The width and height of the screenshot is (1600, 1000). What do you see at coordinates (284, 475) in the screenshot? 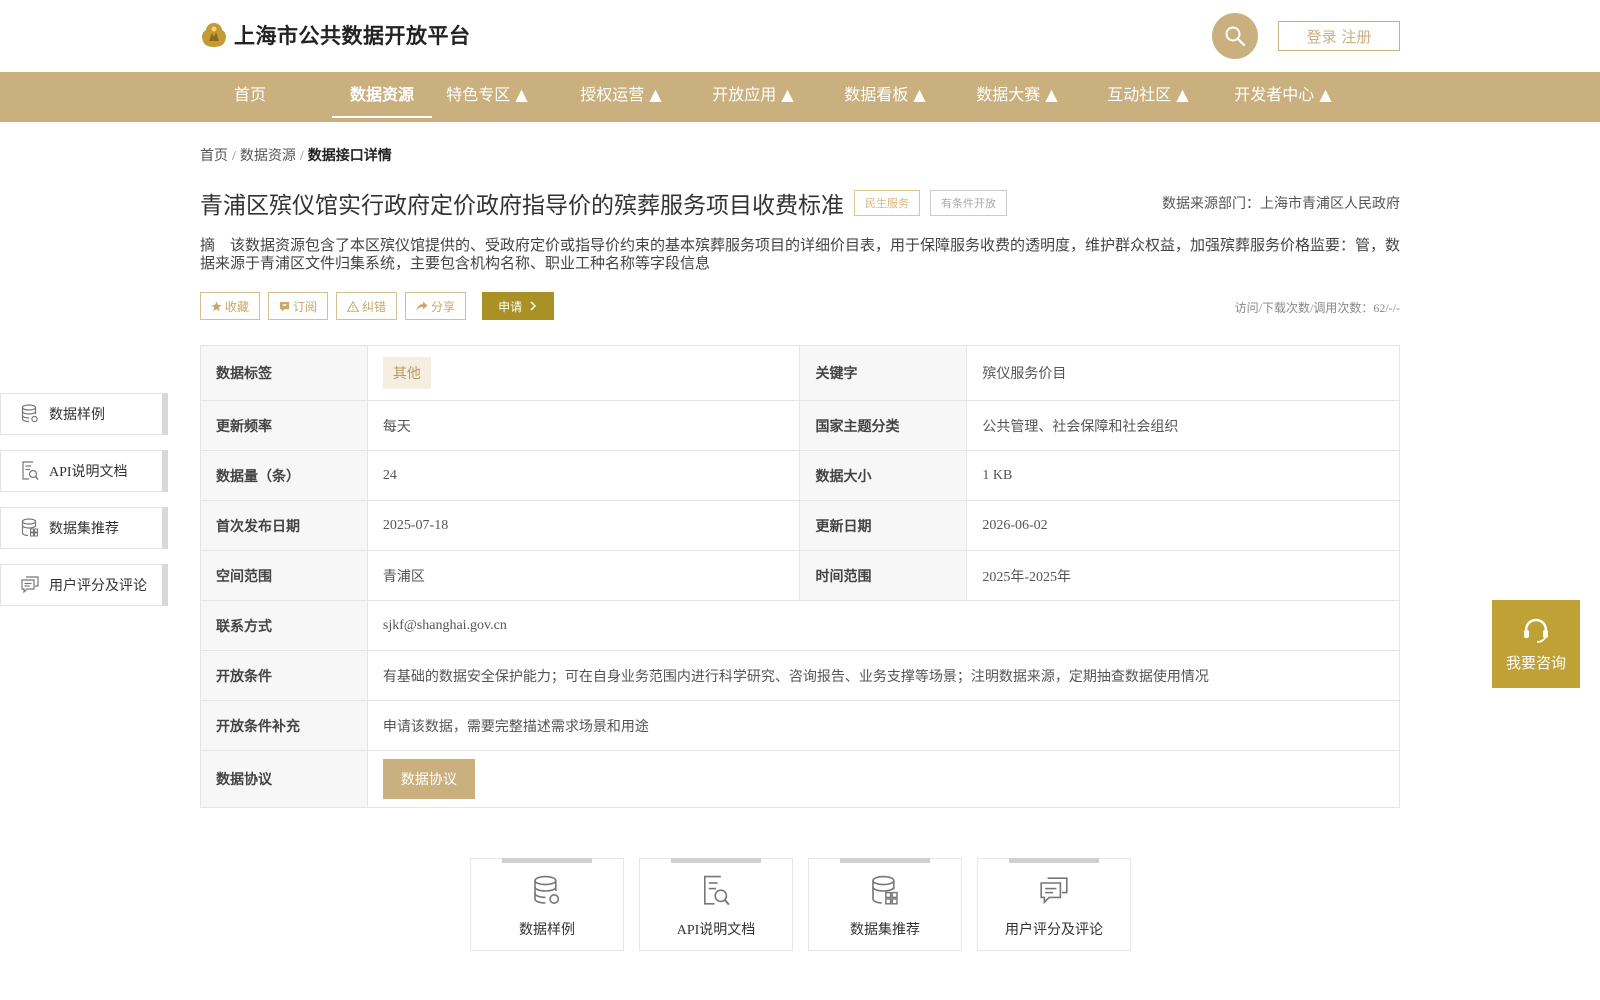
I see `field-label: 数据量（条）` at bounding box center [284, 475].